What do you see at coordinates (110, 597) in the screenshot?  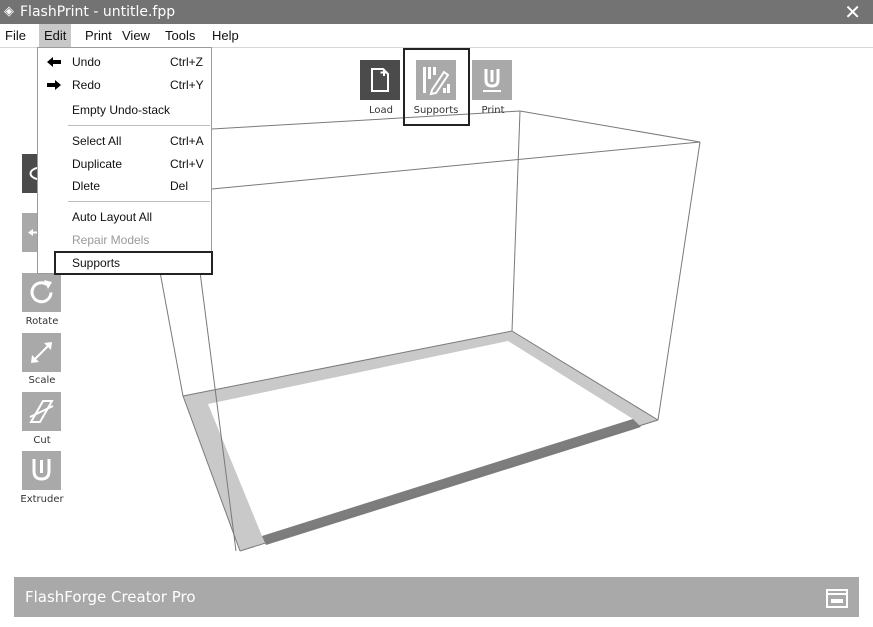 I see `printer-name: FlashForge Creator Pro` at bounding box center [110, 597].